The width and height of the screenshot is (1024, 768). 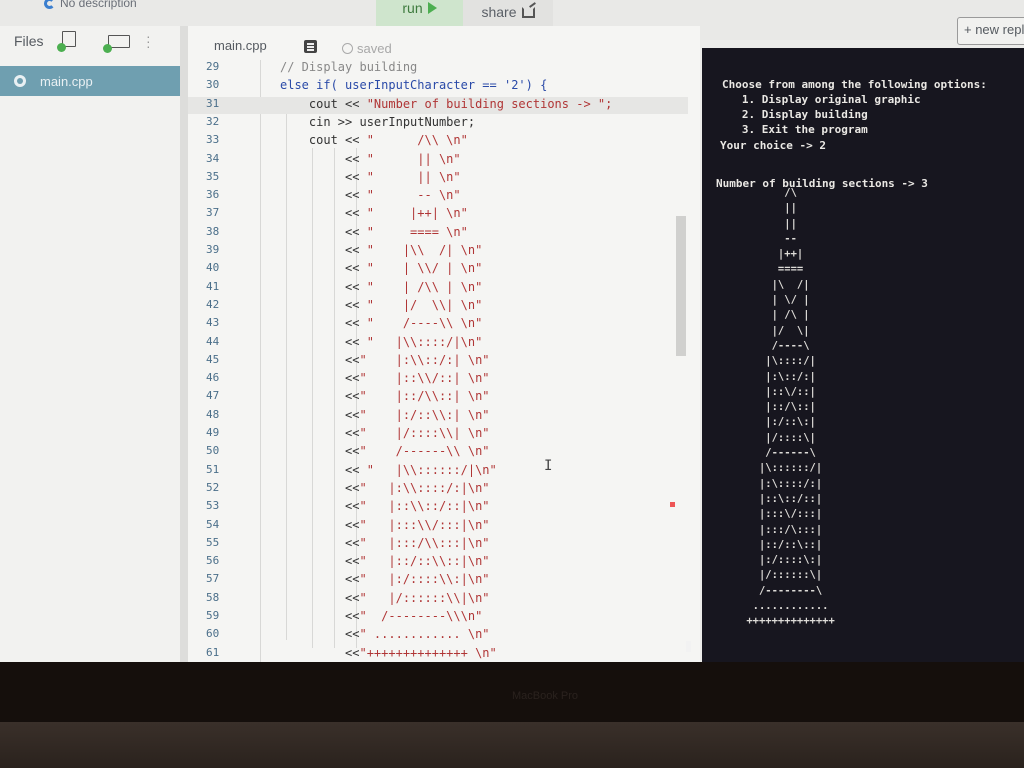 What do you see at coordinates (310, 46) in the screenshot?
I see `format-icon` at bounding box center [310, 46].